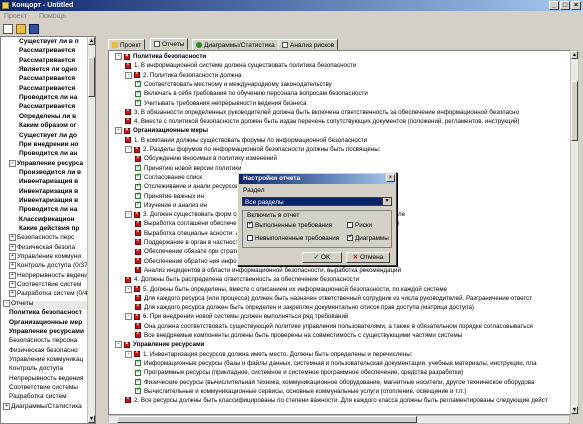 The height and width of the screenshot is (424, 583). I want to click on tree-item: Соответствие системы, so click(43, 388).